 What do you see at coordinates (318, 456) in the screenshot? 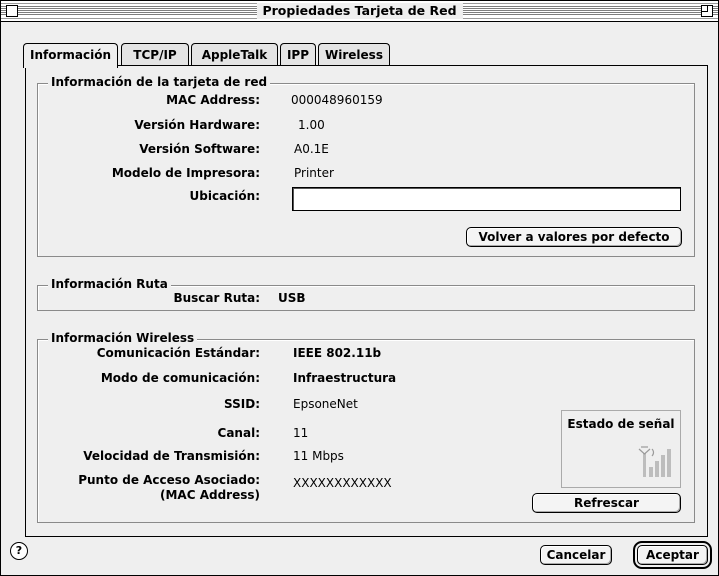
I see `speed-value: 11 Mbps` at bounding box center [318, 456].